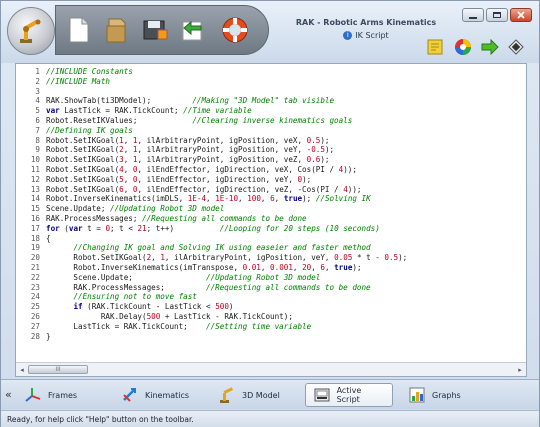  Describe the element at coordinates (35, 228) in the screenshot. I see `line-number: 17` at that location.